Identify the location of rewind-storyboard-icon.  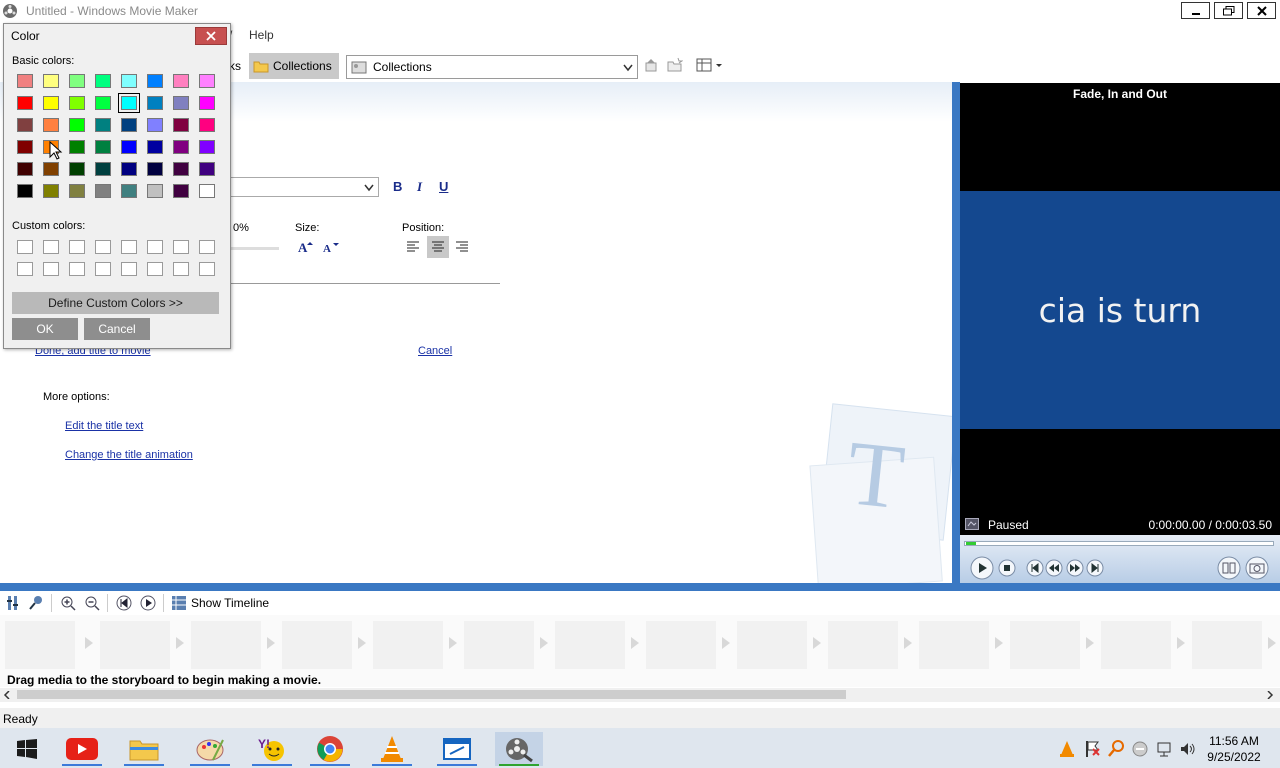
(124, 603).